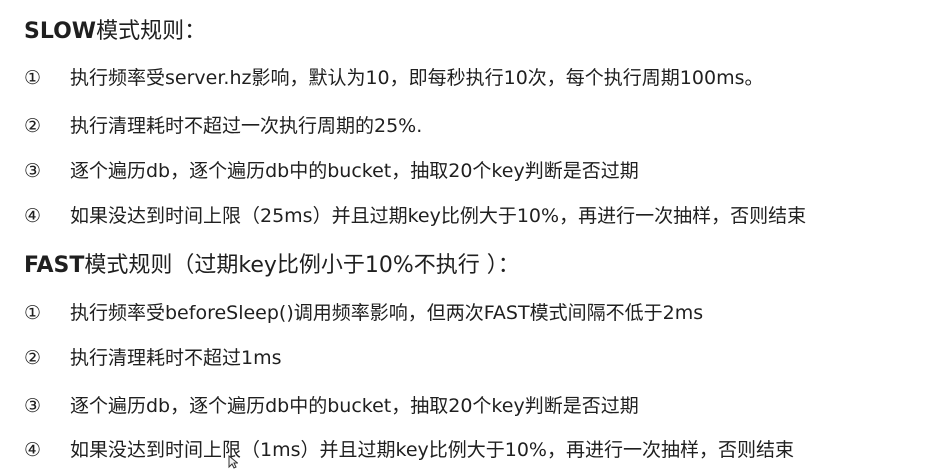  Describe the element at coordinates (54, 265) in the screenshot. I see `fast-mode-keyword: FAST` at that location.